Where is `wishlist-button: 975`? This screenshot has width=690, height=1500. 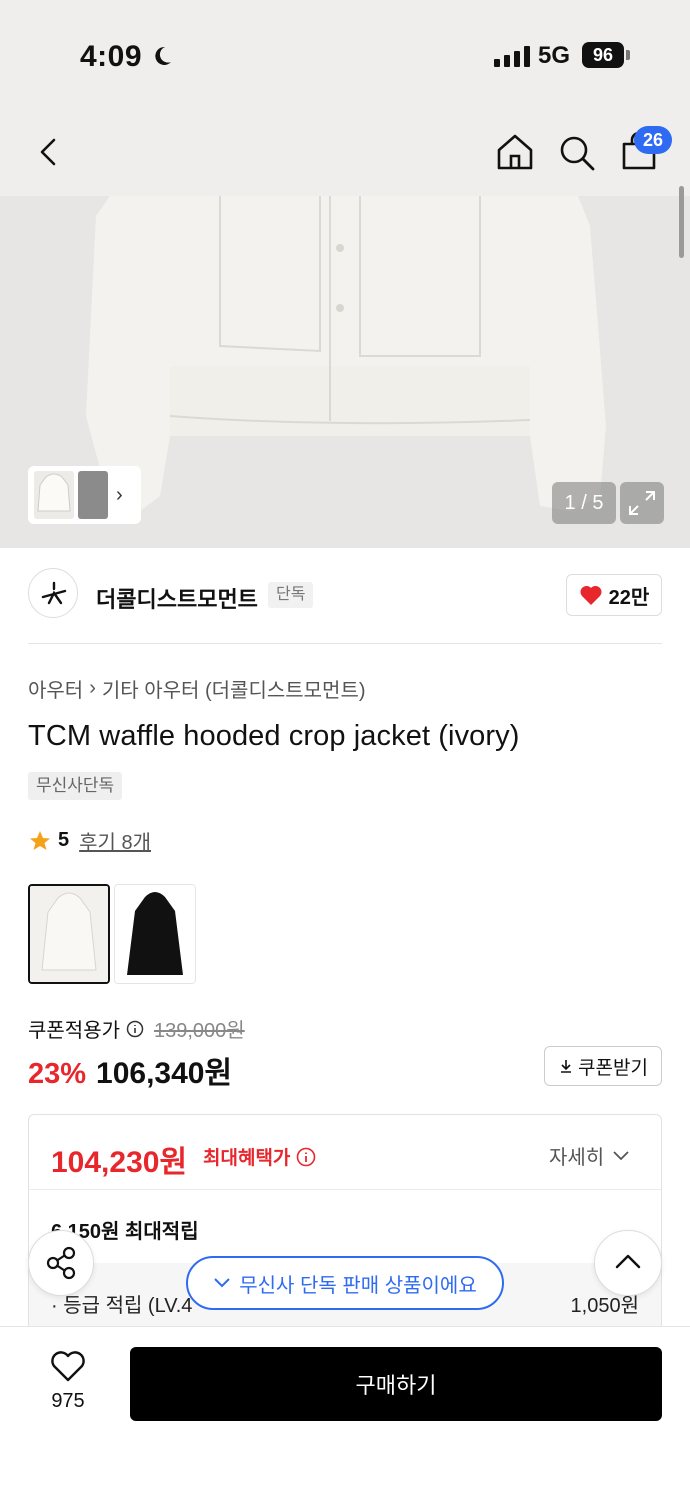
wishlist-button: 975 is located at coordinates (68, 1384).